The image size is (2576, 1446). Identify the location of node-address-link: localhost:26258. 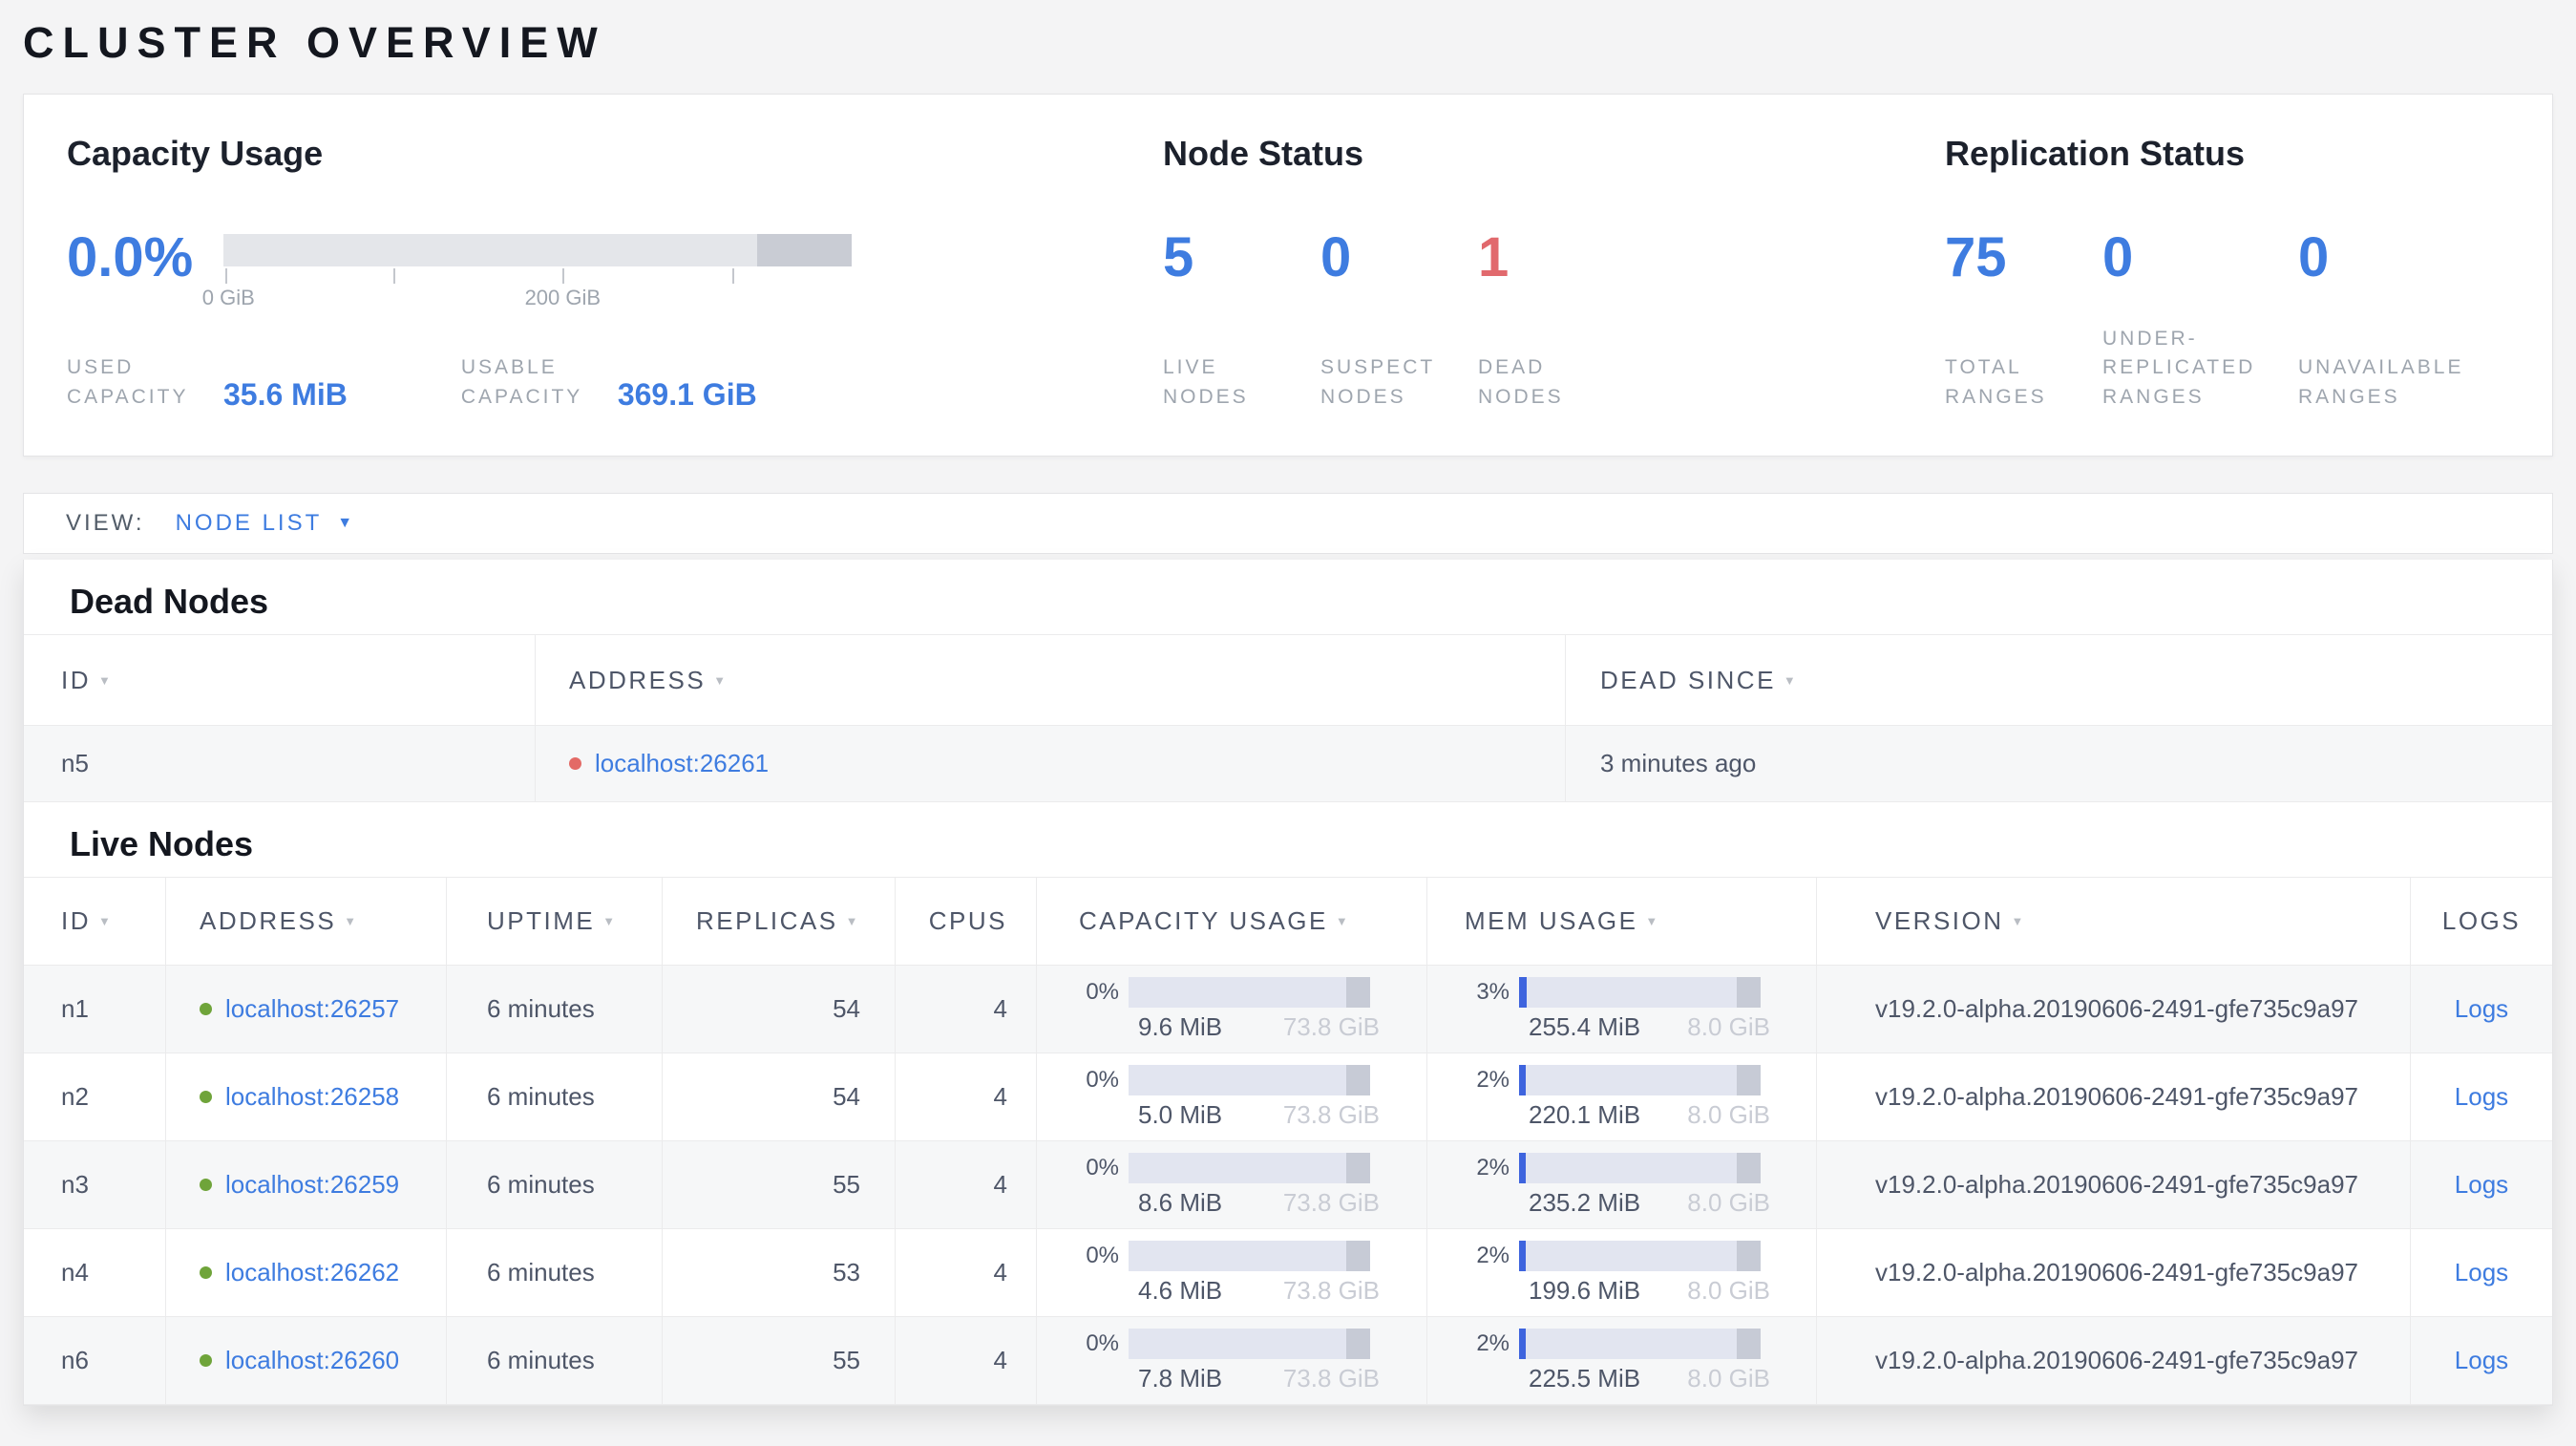
(312, 1097).